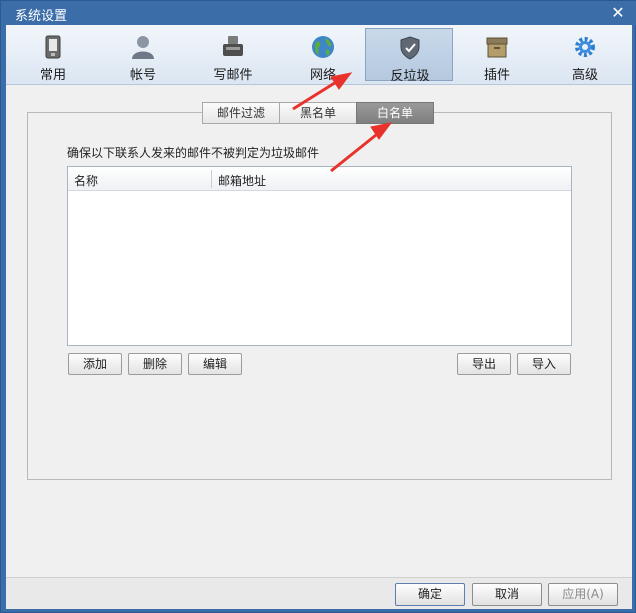 This screenshot has width=636, height=613. I want to click on cancel-button: 取消, so click(507, 594).